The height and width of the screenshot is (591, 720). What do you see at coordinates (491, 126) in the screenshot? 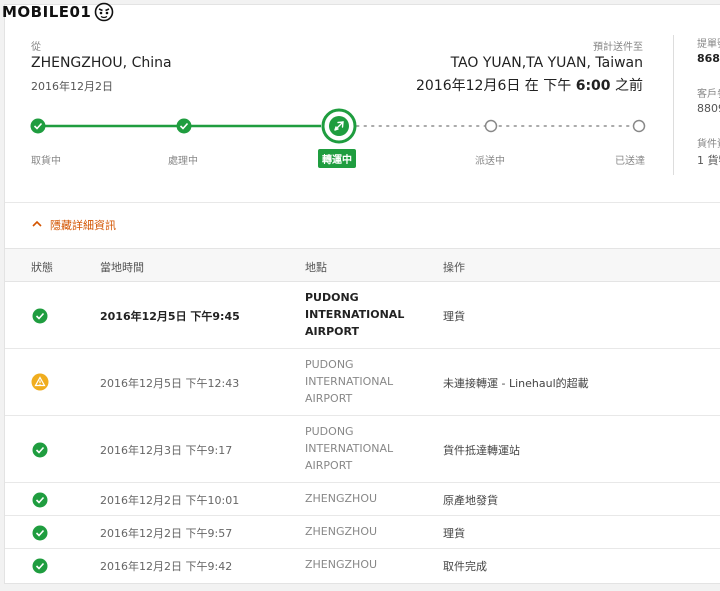
I see `stage-marker-delivery` at bounding box center [491, 126].